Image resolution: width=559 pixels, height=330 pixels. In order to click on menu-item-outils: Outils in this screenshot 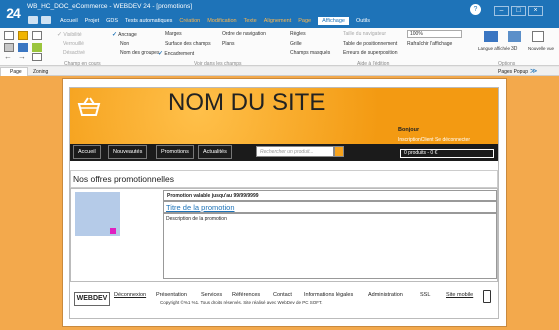, I will do `click(363, 21)`.